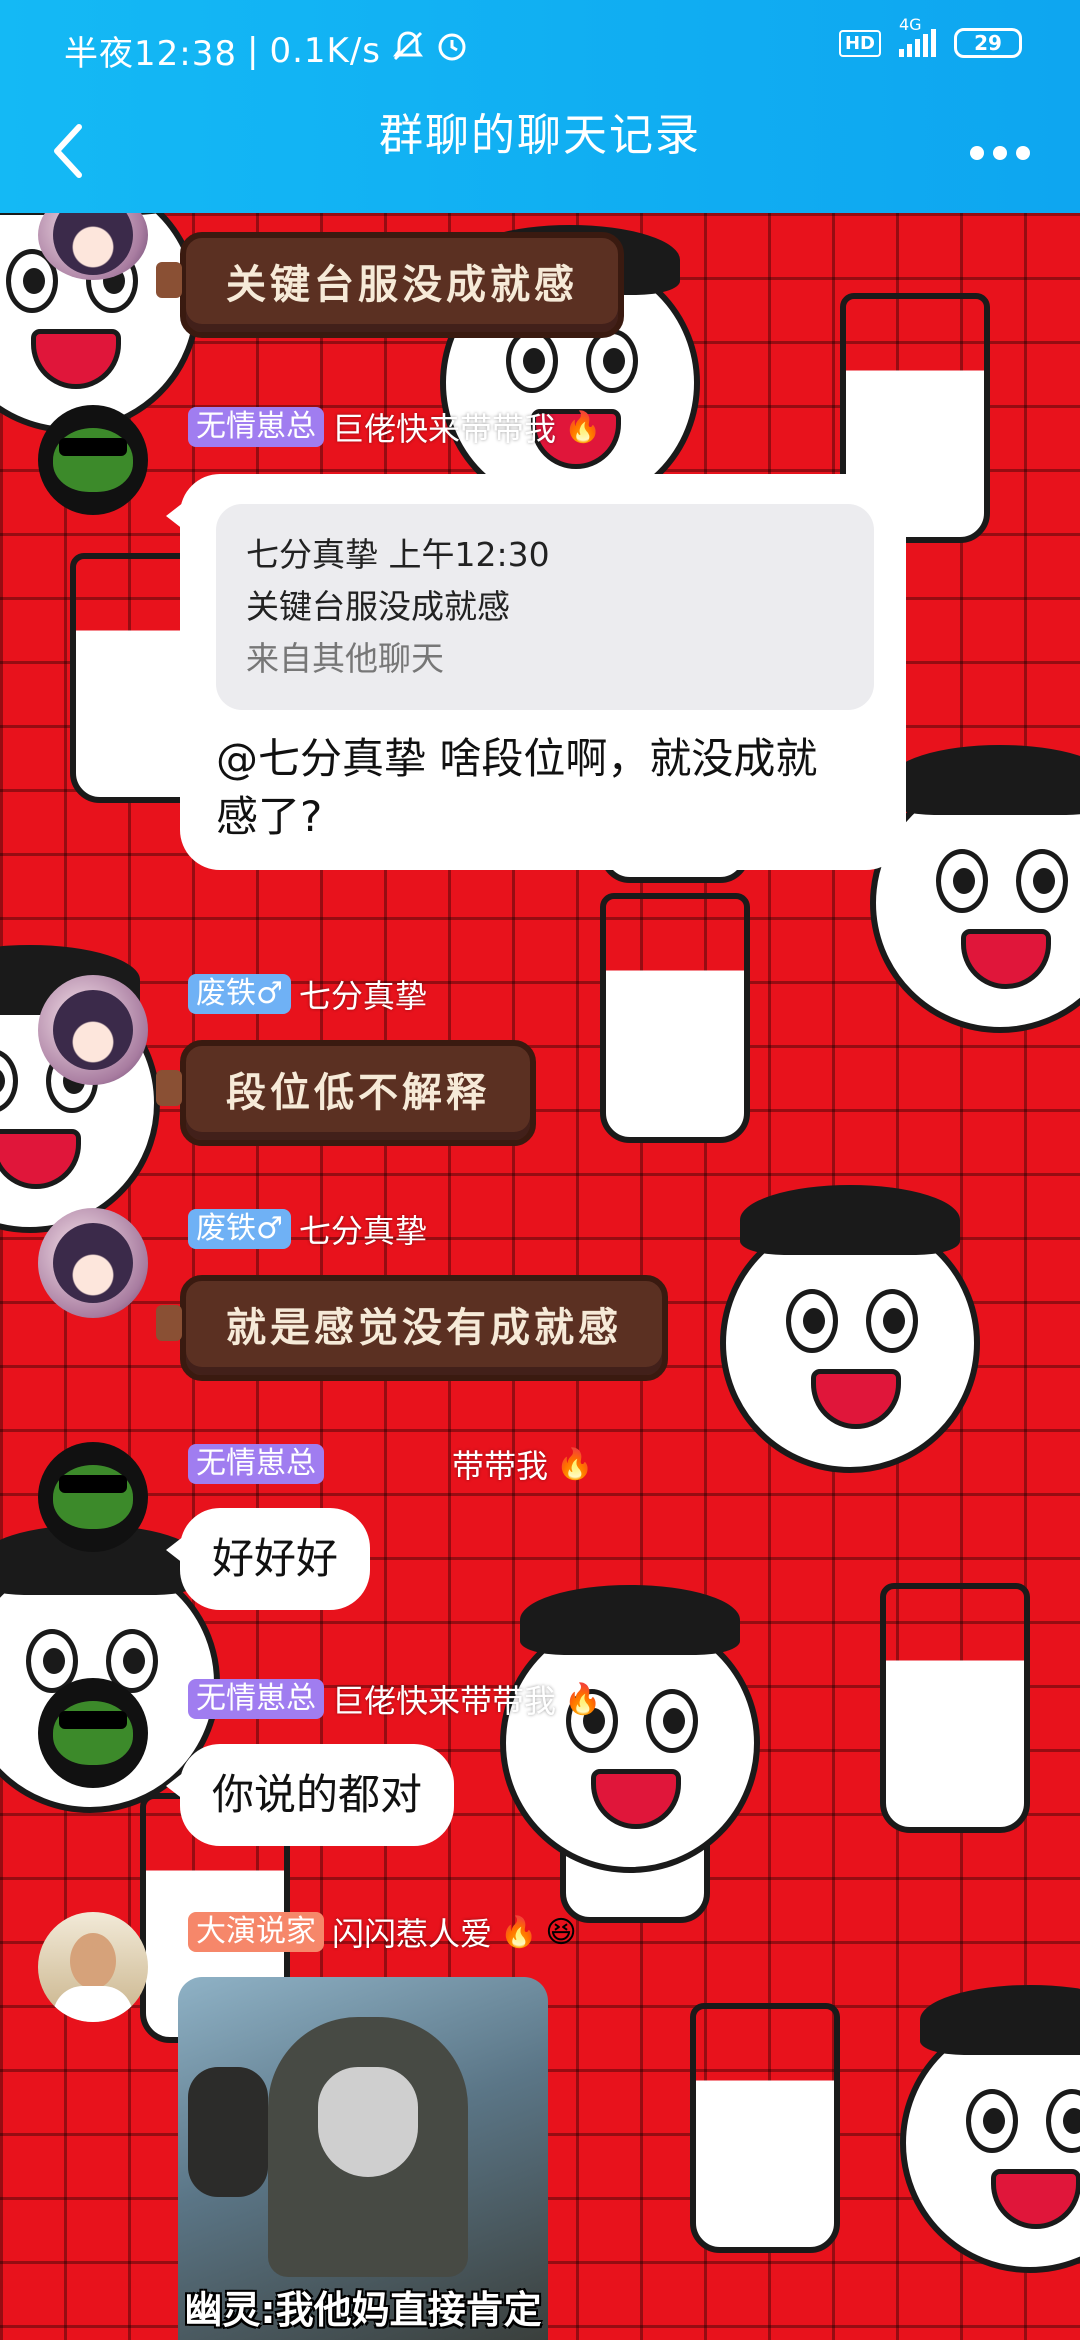 The image size is (1080, 2340). Describe the element at coordinates (325, 50) in the screenshot. I see `status-network-speed: 0.1K/s` at that location.